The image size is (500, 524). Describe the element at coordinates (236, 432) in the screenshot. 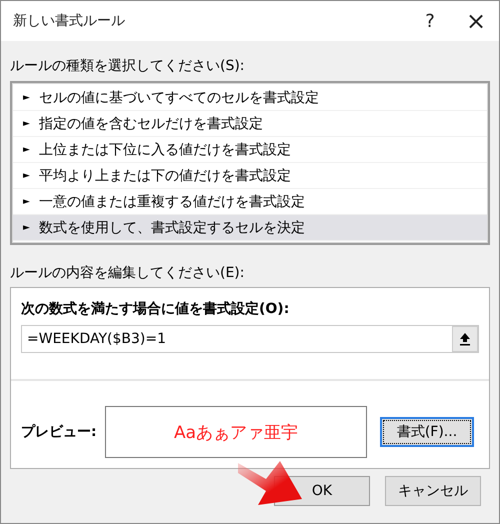

I see `preview-box: Aaあぁアァ亜宇` at that location.